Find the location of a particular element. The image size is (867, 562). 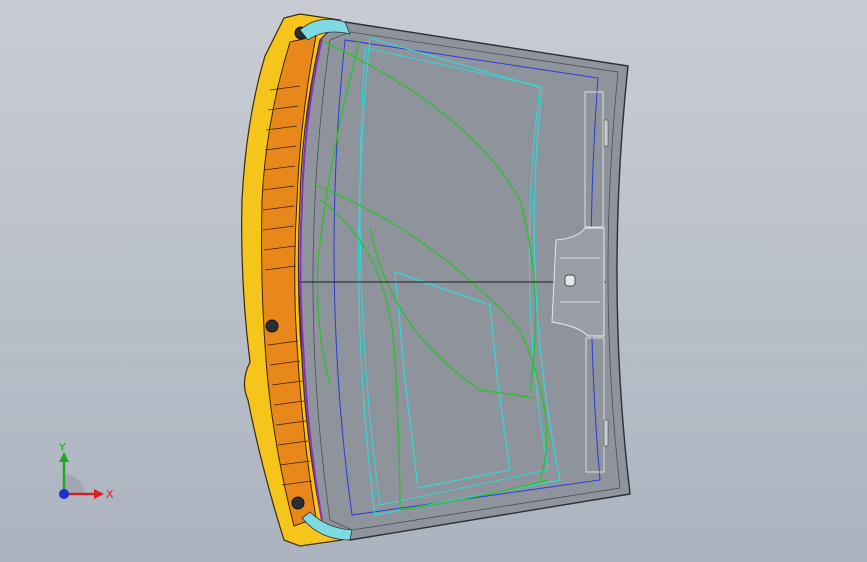

sensor-clip is located at coordinates (570, 280).